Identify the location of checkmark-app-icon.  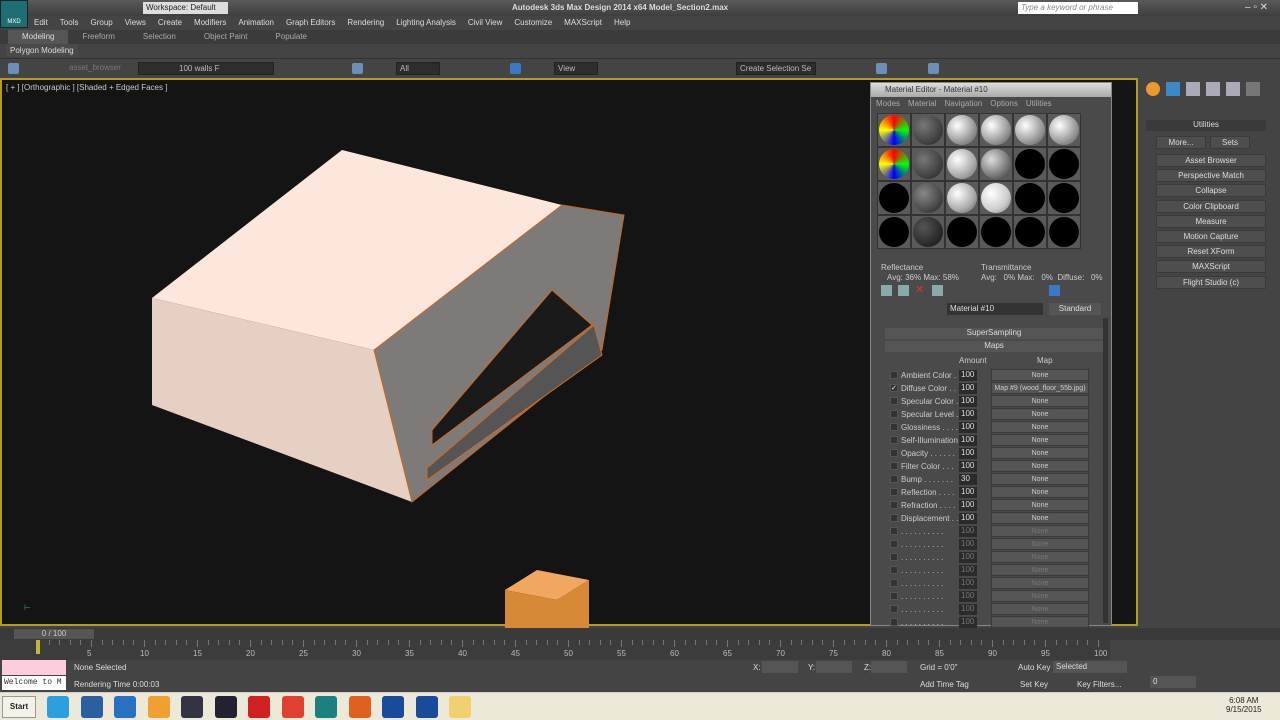
(125, 707).